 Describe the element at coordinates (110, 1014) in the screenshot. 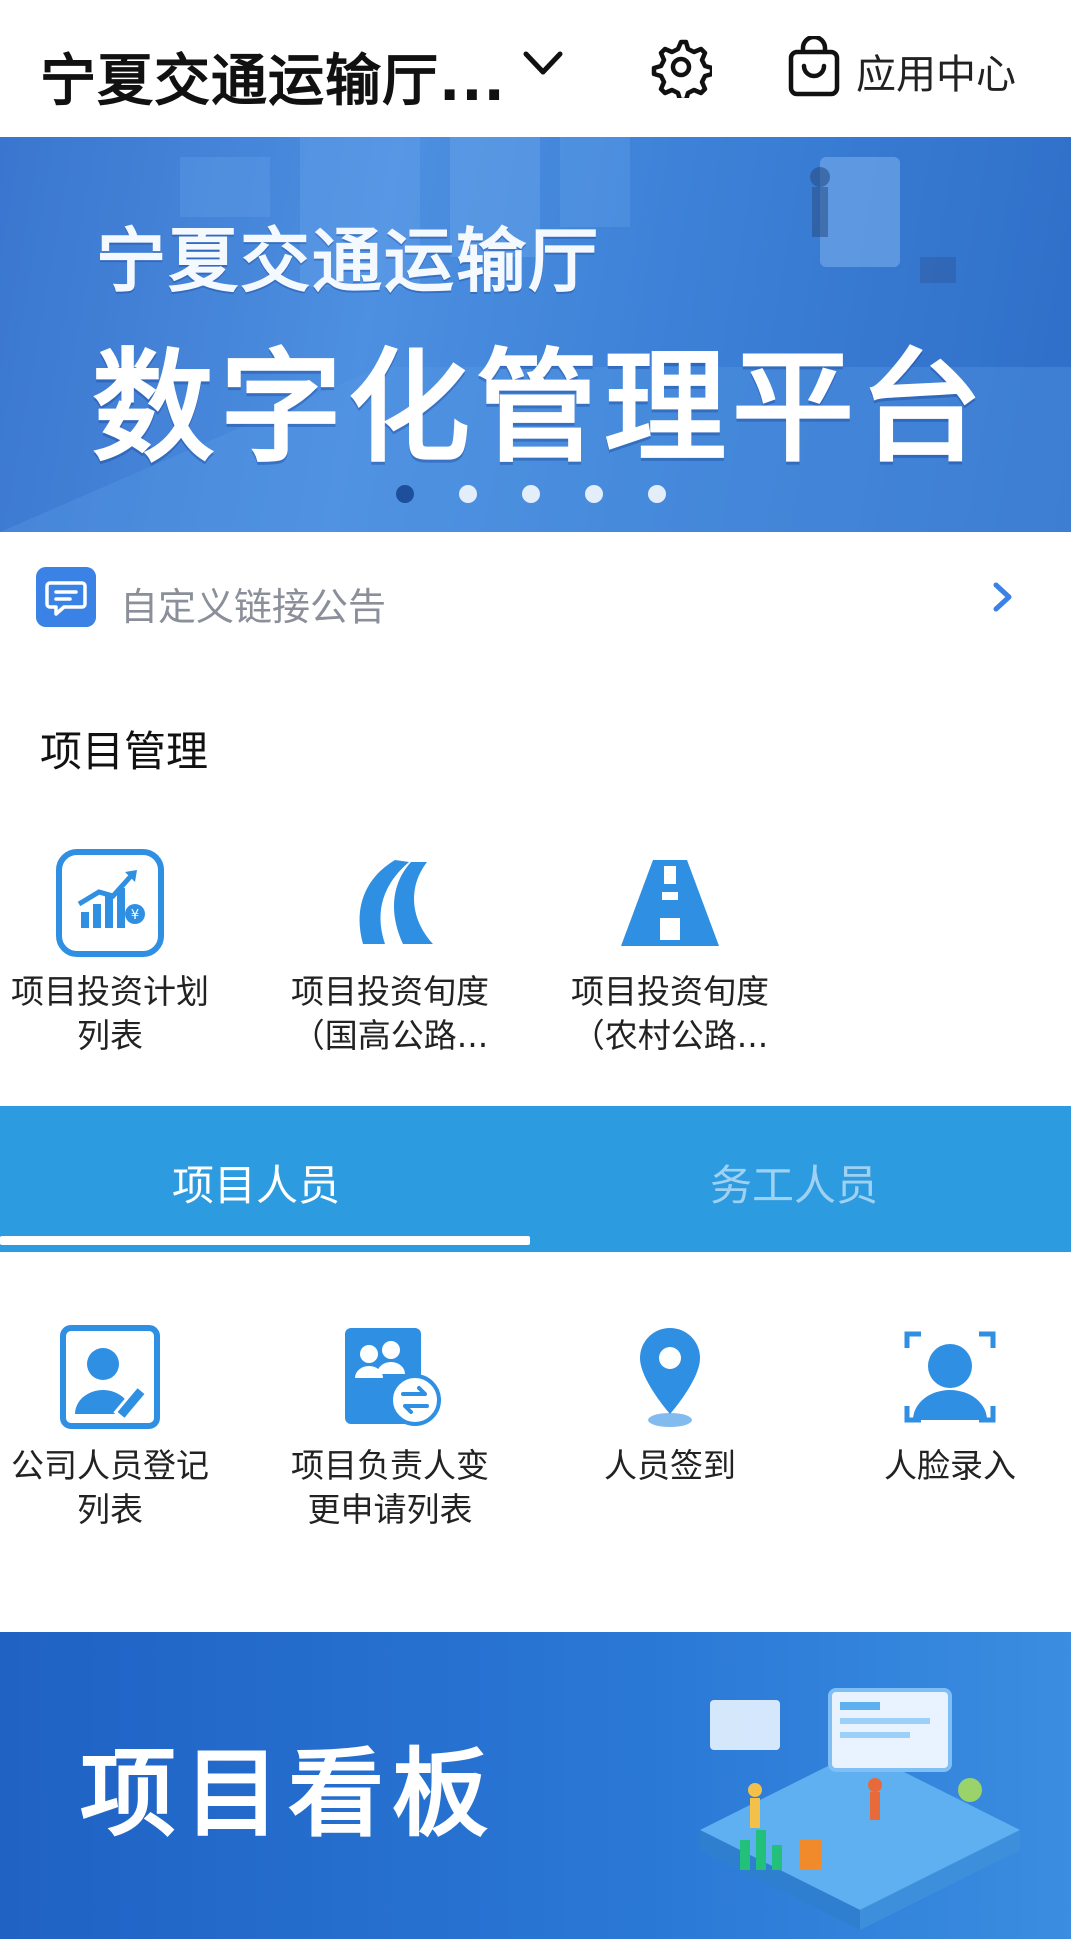

I see `grid-item-label: 项目投资计划 列表` at that location.